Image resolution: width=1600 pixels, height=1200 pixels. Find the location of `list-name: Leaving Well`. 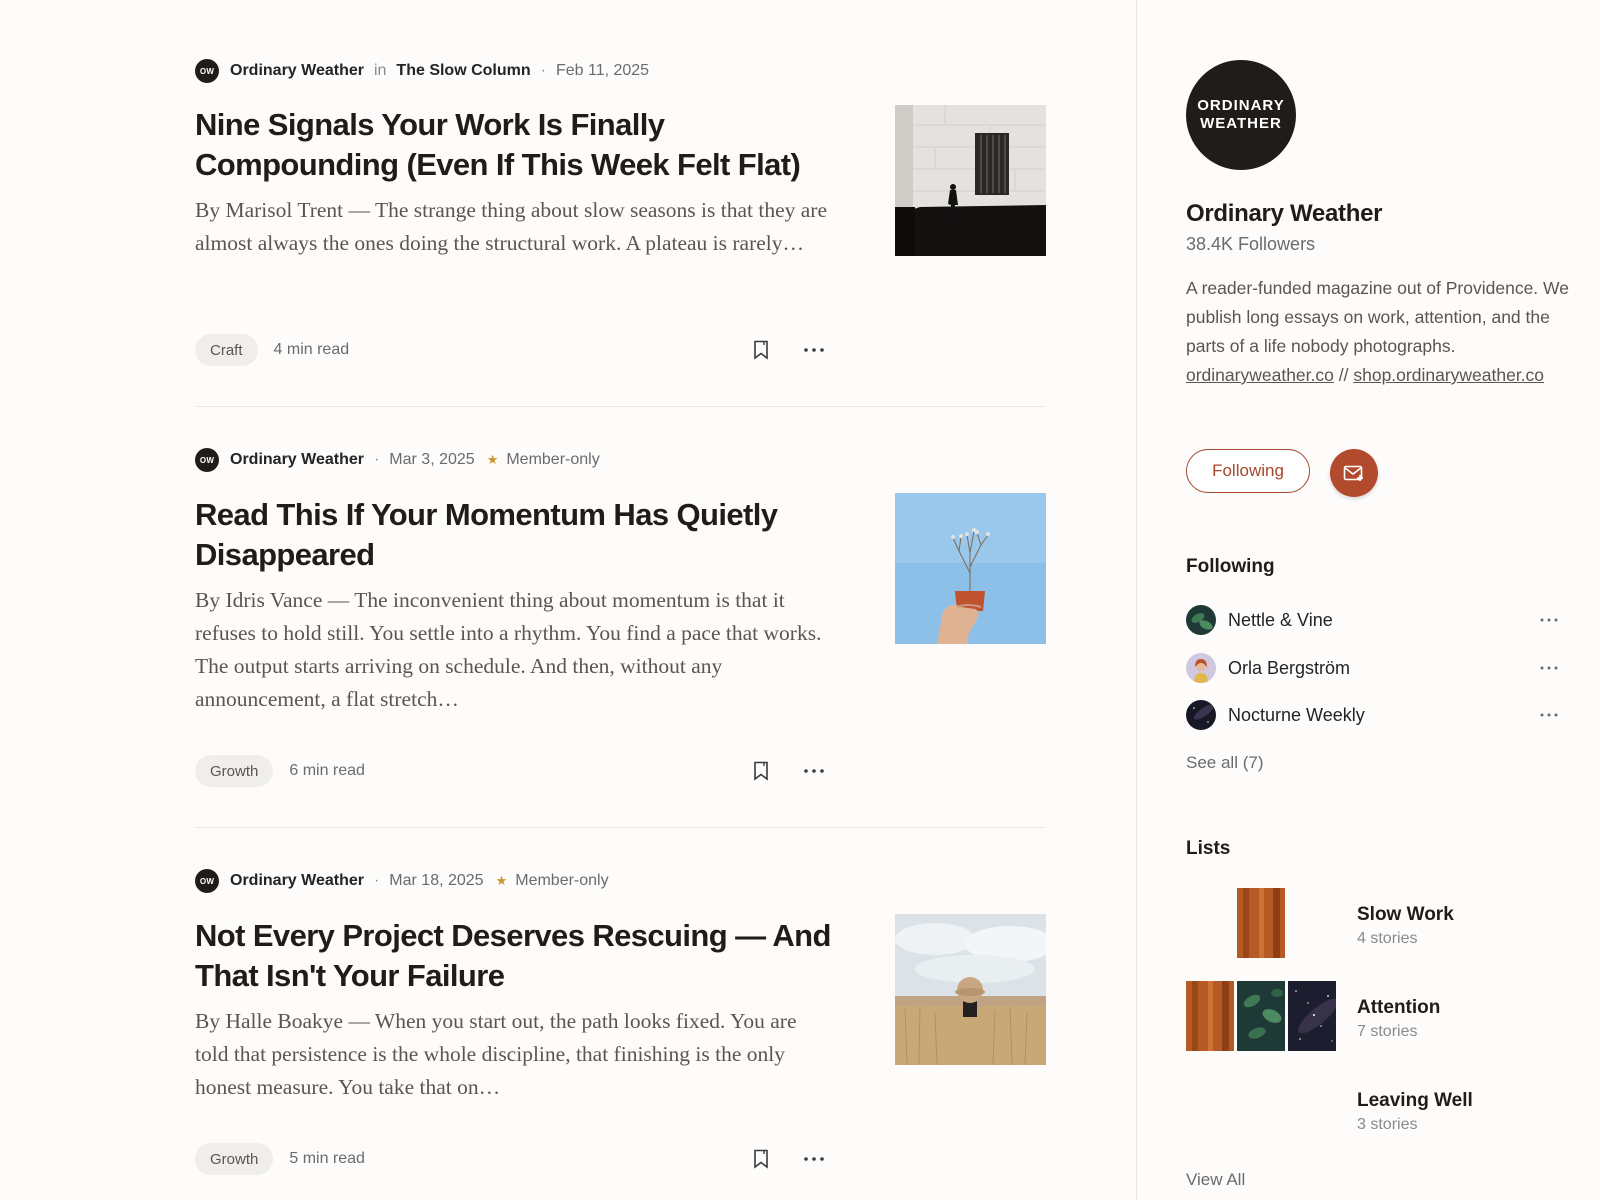

list-name: Leaving Well is located at coordinates (1415, 1101).